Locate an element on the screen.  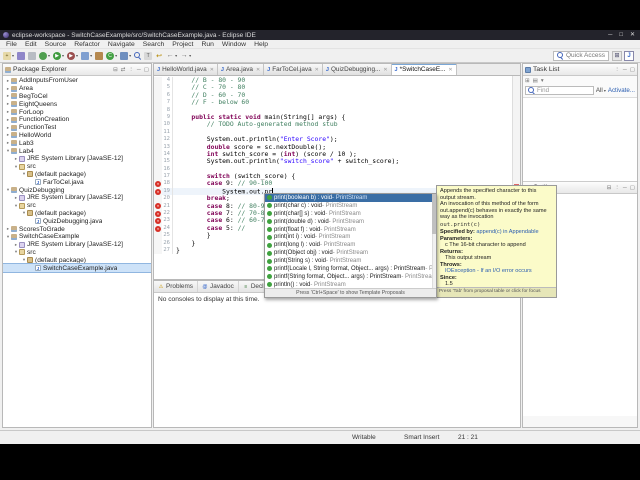
tree-item-eightqueens: ▸ EightQueens is located at coordinates (77, 104).